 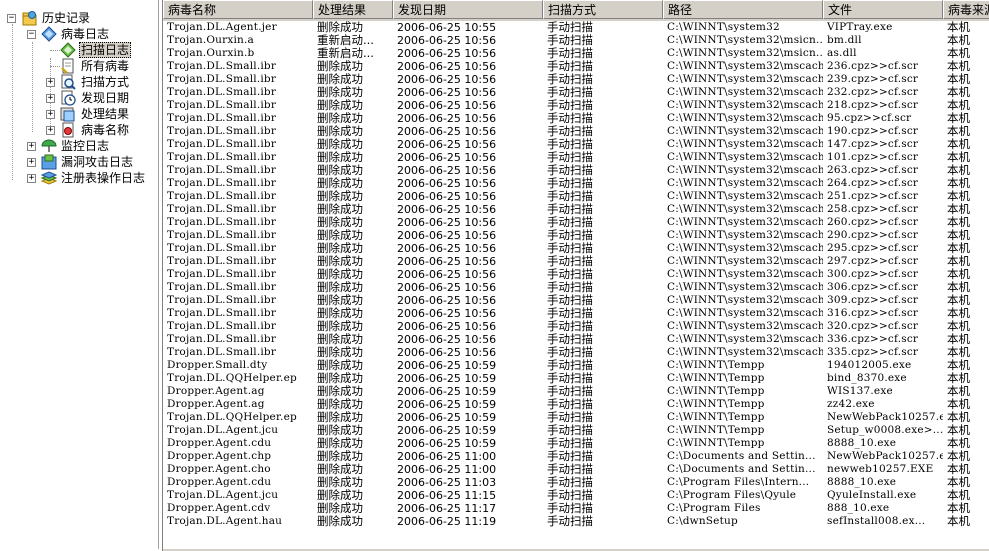 I want to click on tree-item-all-viruses: 所有病毒, so click(x=79, y=66).